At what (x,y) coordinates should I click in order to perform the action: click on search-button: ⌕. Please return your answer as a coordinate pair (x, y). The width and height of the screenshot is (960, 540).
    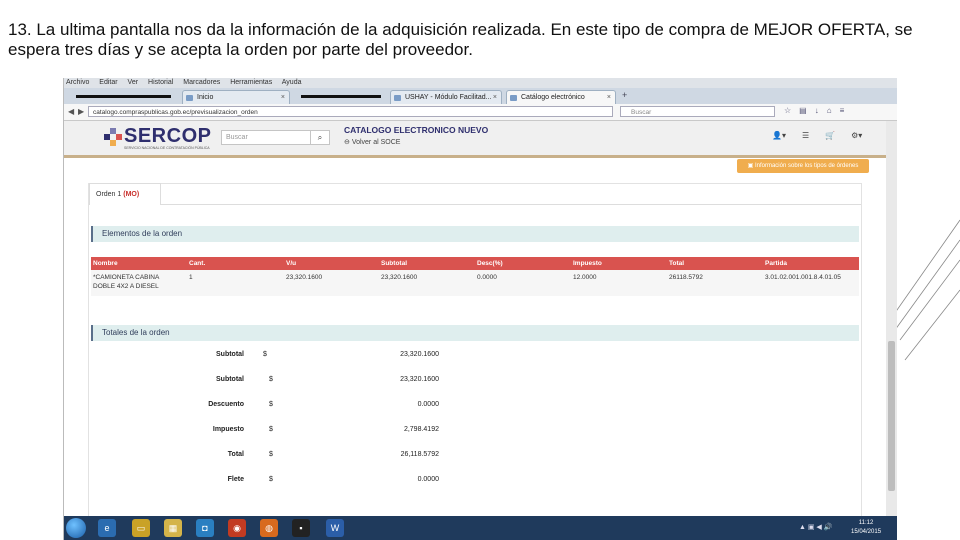
    Looking at the image, I should click on (320, 137).